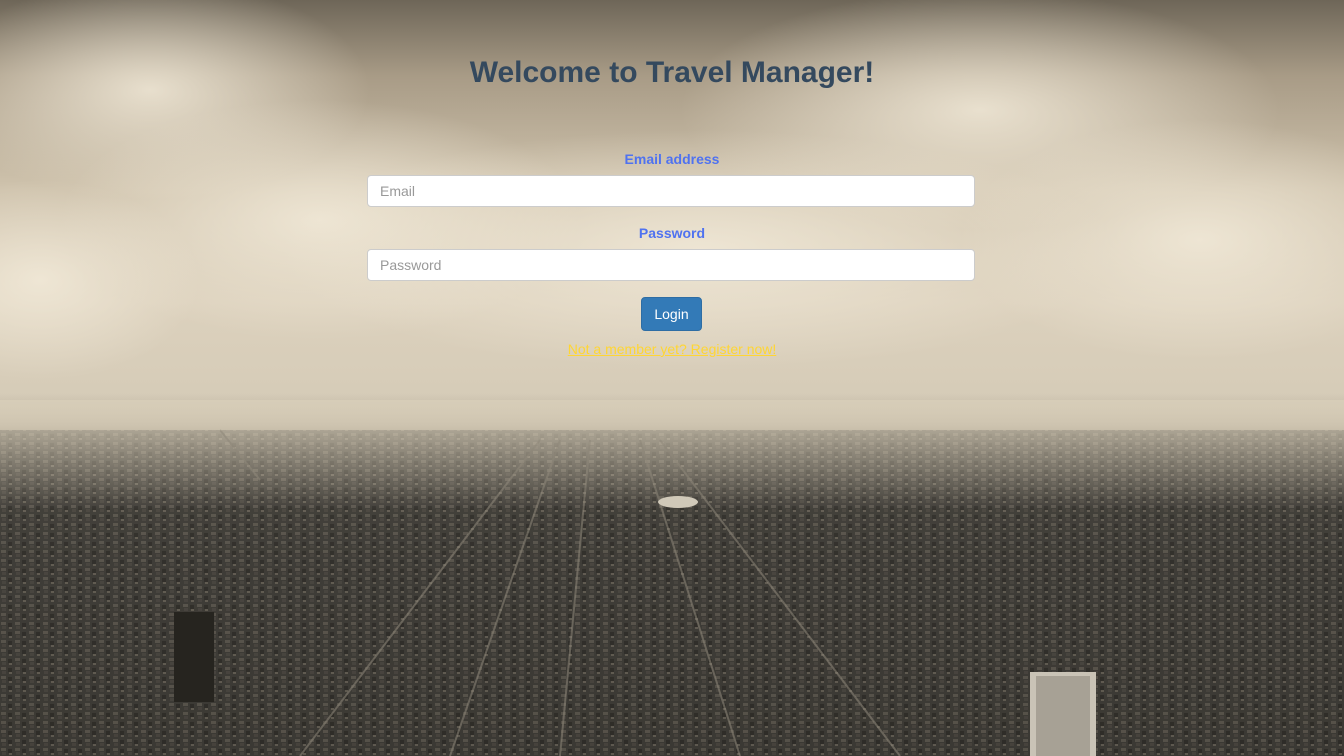  I want to click on email-label: Email address, so click(672, 159).